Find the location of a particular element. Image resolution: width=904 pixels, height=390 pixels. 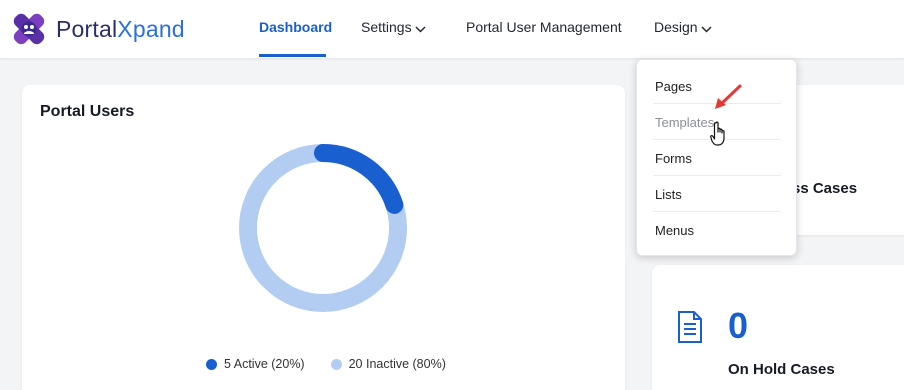

portal-users-title: Portal Users is located at coordinates (87, 111).